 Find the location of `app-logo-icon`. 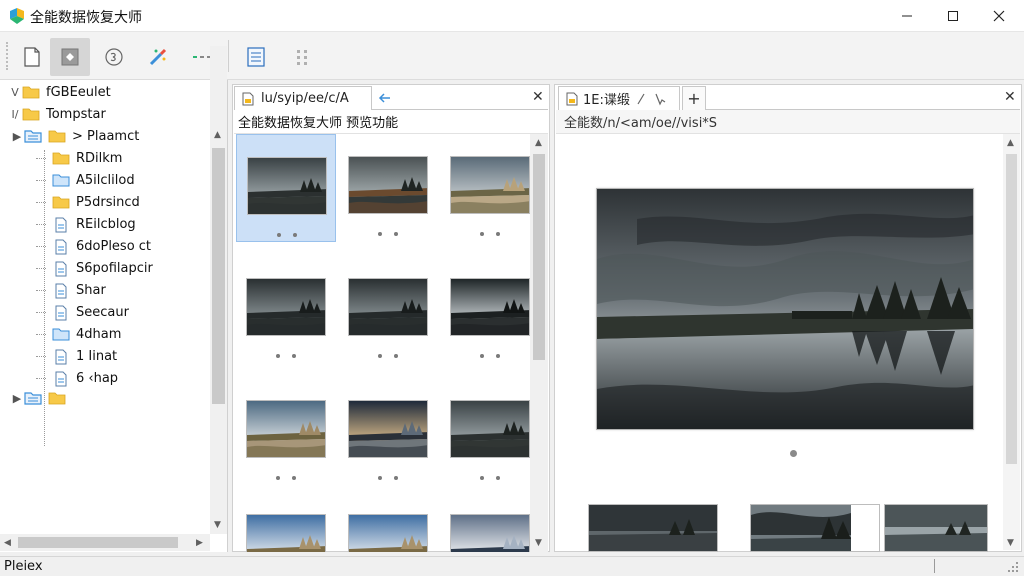

app-logo-icon is located at coordinates (17, 16).